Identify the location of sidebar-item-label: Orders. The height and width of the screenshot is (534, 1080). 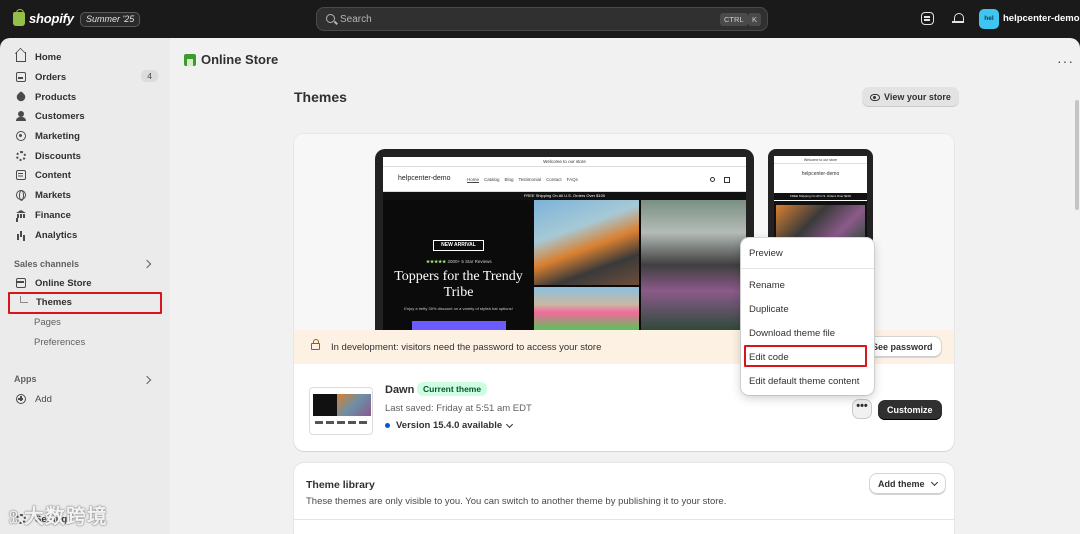
(51, 77).